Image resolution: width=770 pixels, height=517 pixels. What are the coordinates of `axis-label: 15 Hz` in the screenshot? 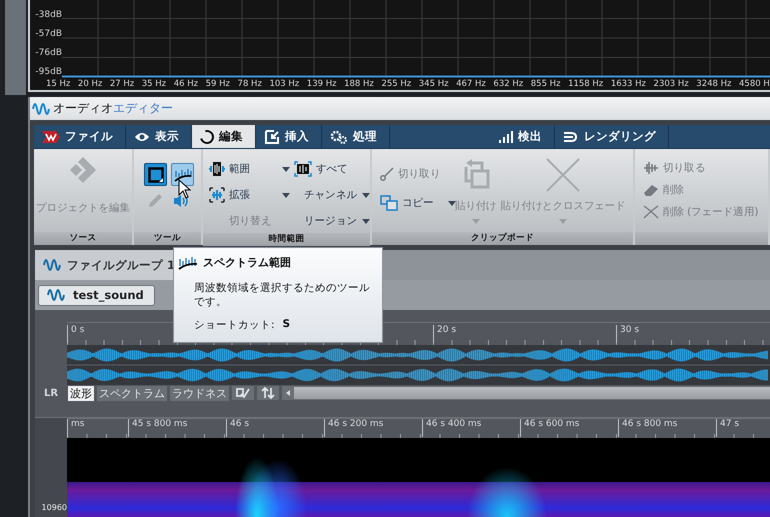 It's located at (58, 84).